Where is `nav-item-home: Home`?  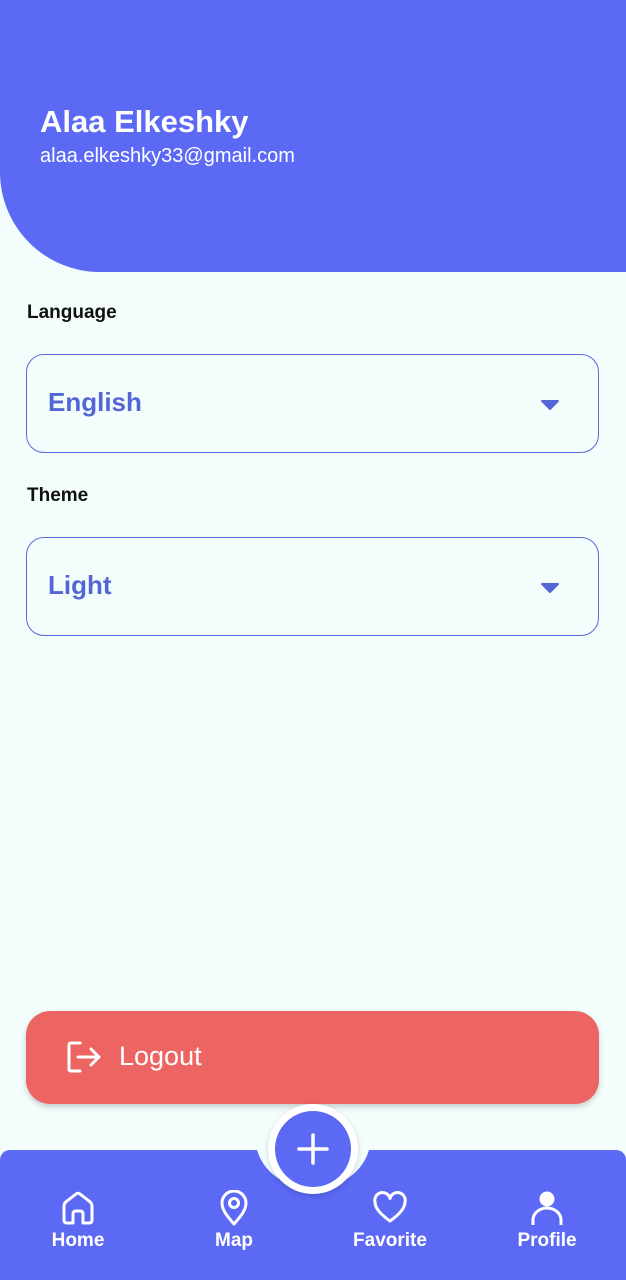
nav-item-home: Home is located at coordinates (78, 1223).